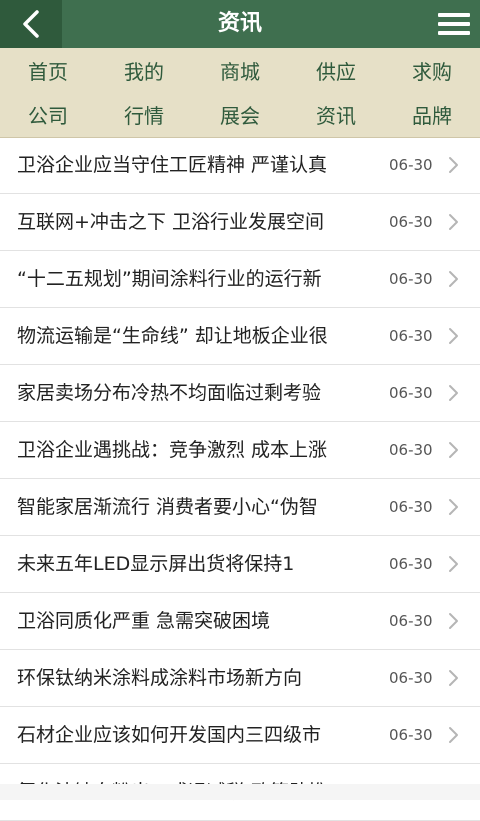 This screenshot has height=821, width=480. I want to click on news-item: 未来五年LED显示屏出货将保持1 06-30, so click(240, 564).